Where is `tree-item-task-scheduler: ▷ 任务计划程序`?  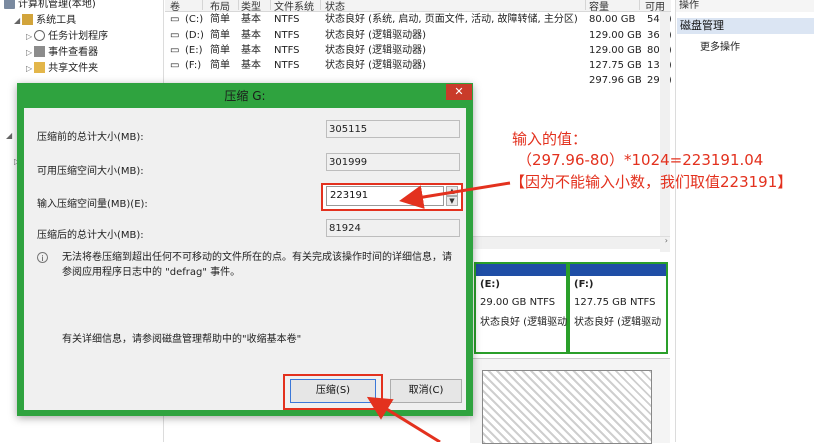
tree-item-task-scheduler: ▷ 任务计划程序 is located at coordinates (67, 37).